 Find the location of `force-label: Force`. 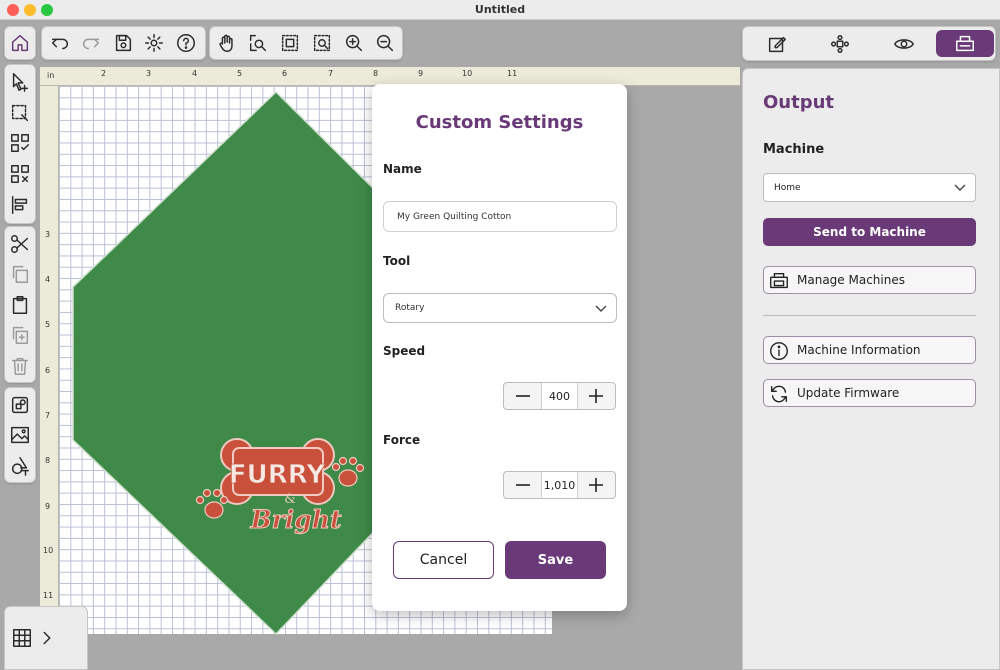

force-label: Force is located at coordinates (402, 440).